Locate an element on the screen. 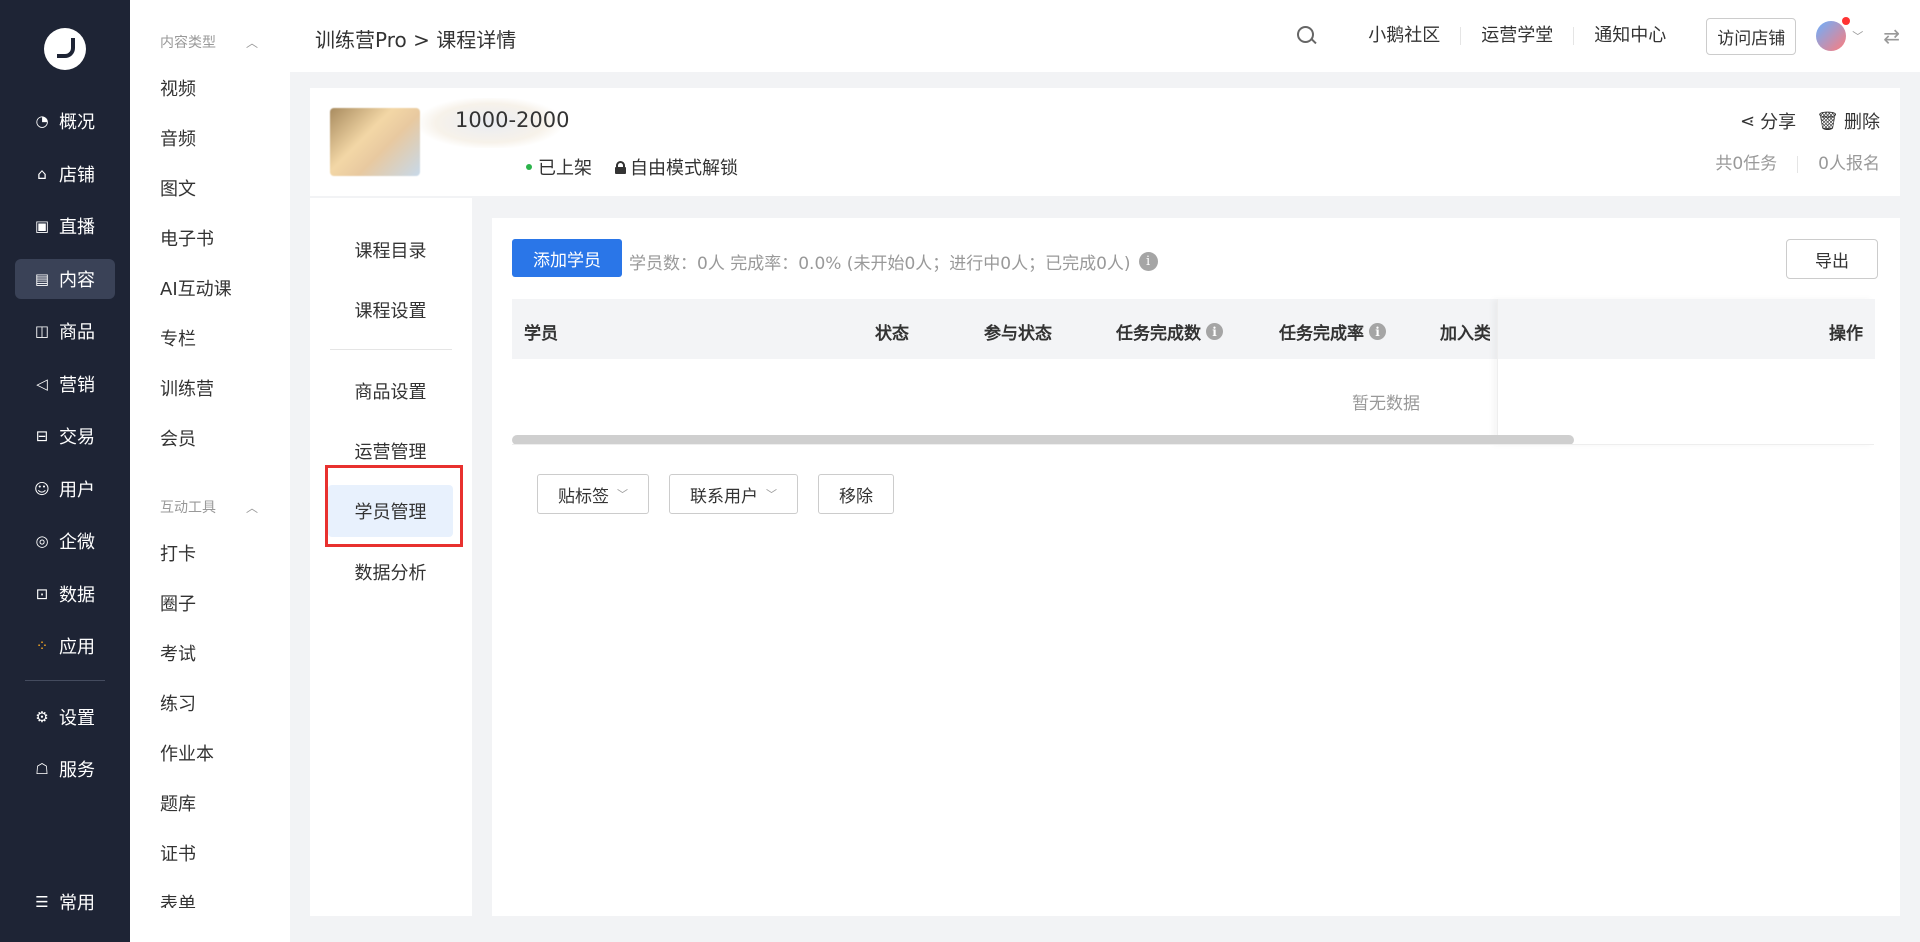  rail-item-store: ⌂ 店铺 is located at coordinates (65, 174).